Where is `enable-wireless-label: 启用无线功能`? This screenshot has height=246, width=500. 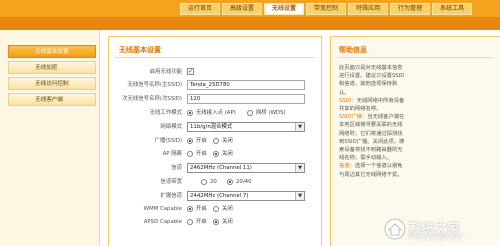
enable-wireless-label: 启用无线功能 is located at coordinates (165, 72).